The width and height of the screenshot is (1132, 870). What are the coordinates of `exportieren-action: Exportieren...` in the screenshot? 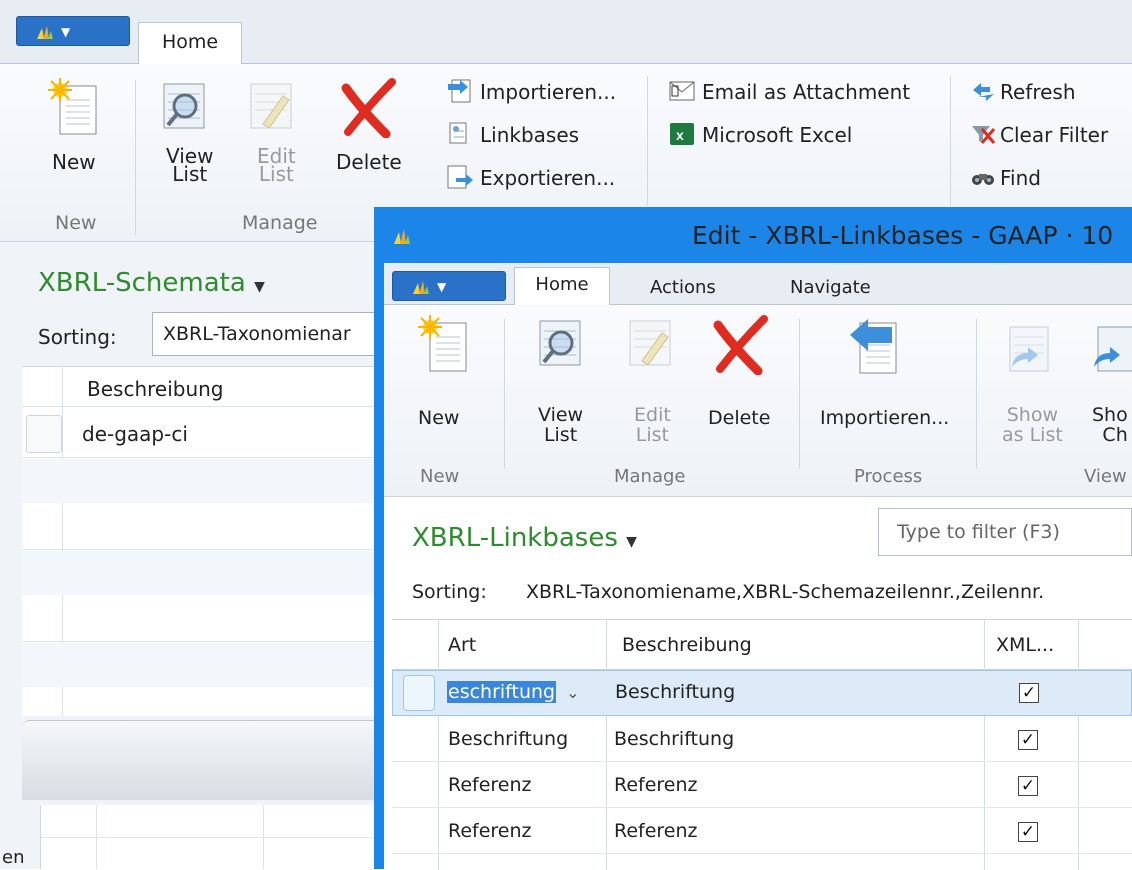 It's located at (541, 178).